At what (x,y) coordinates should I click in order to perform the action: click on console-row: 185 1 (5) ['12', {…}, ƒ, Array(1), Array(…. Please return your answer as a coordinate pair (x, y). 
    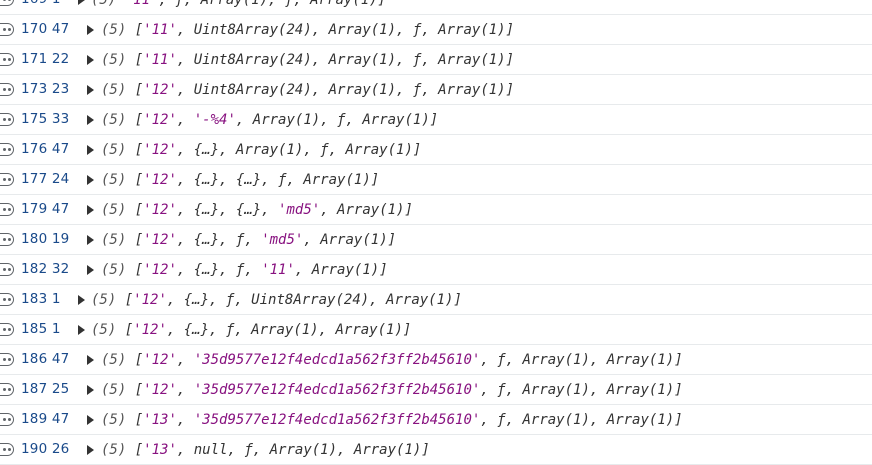
    Looking at the image, I should click on (436, 330).